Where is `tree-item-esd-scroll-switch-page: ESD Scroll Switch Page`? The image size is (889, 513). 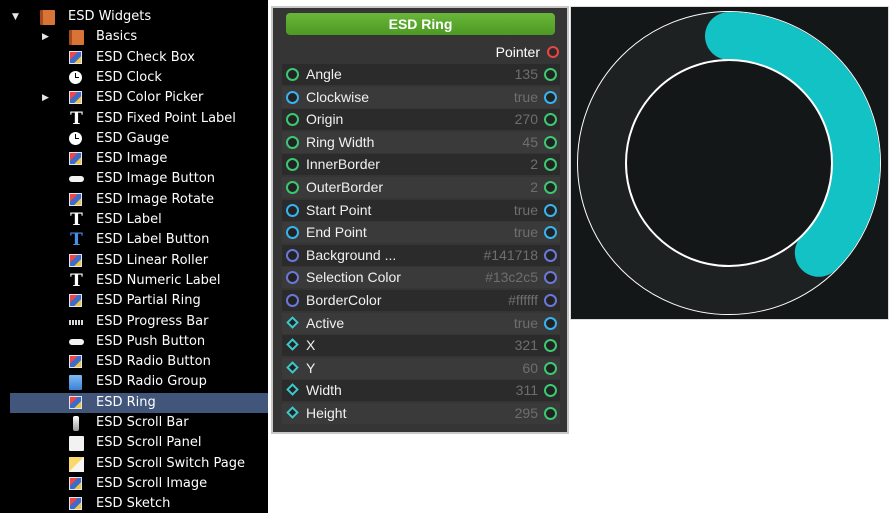
tree-item-esd-scroll-switch-page: ESD Scroll Switch Page is located at coordinates (139, 464).